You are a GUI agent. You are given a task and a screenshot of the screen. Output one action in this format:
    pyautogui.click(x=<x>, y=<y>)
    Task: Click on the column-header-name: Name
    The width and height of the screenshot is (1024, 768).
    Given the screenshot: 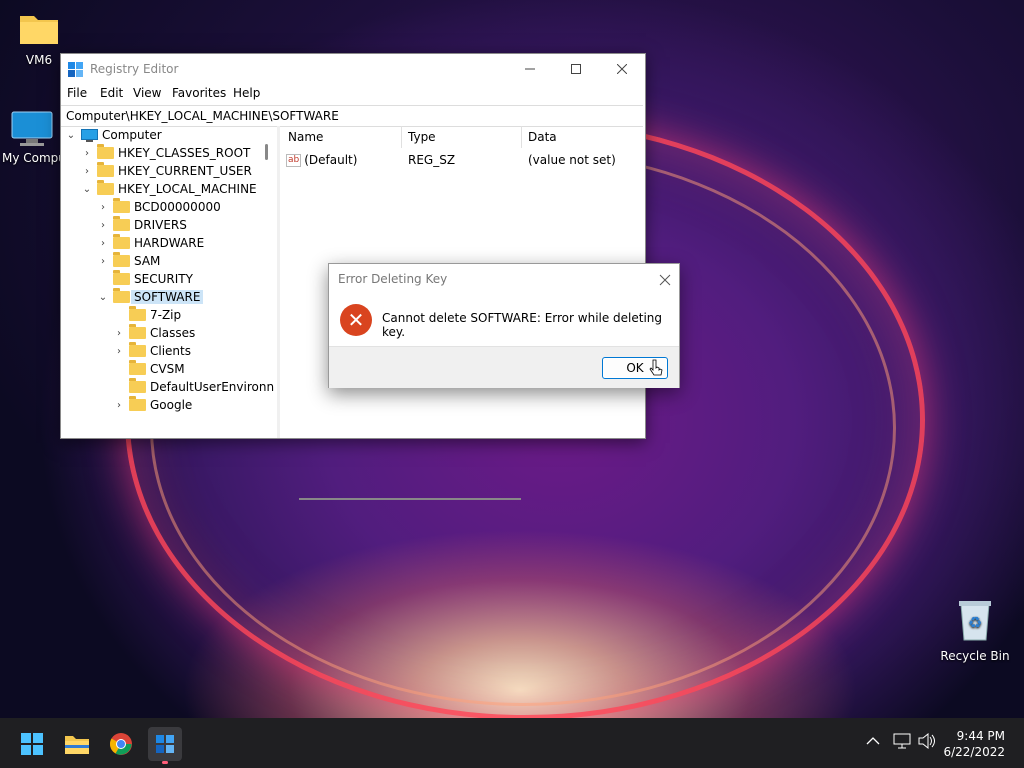 What is the action you would take?
    pyautogui.click(x=305, y=137)
    